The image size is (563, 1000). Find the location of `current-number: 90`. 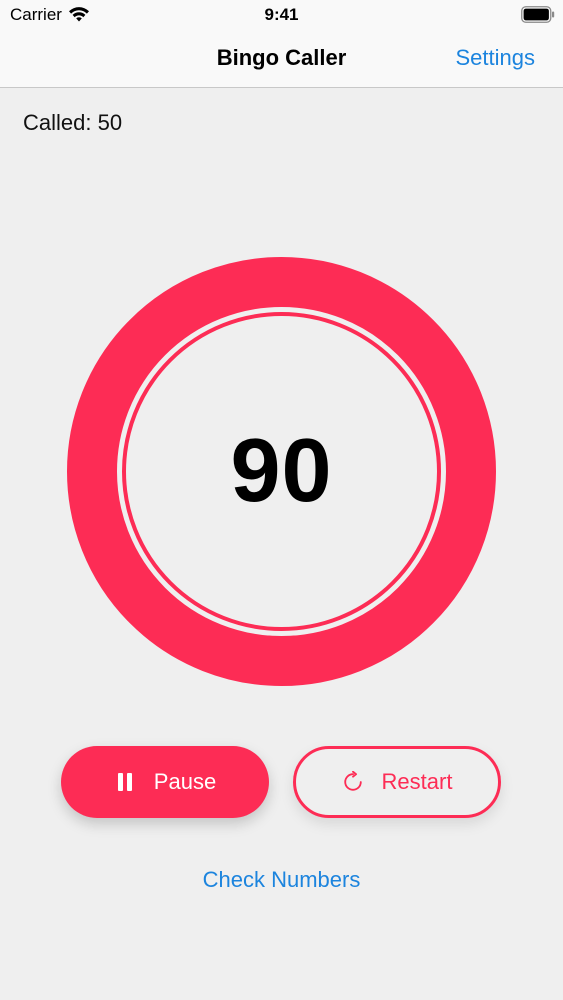

current-number: 90 is located at coordinates (281, 471).